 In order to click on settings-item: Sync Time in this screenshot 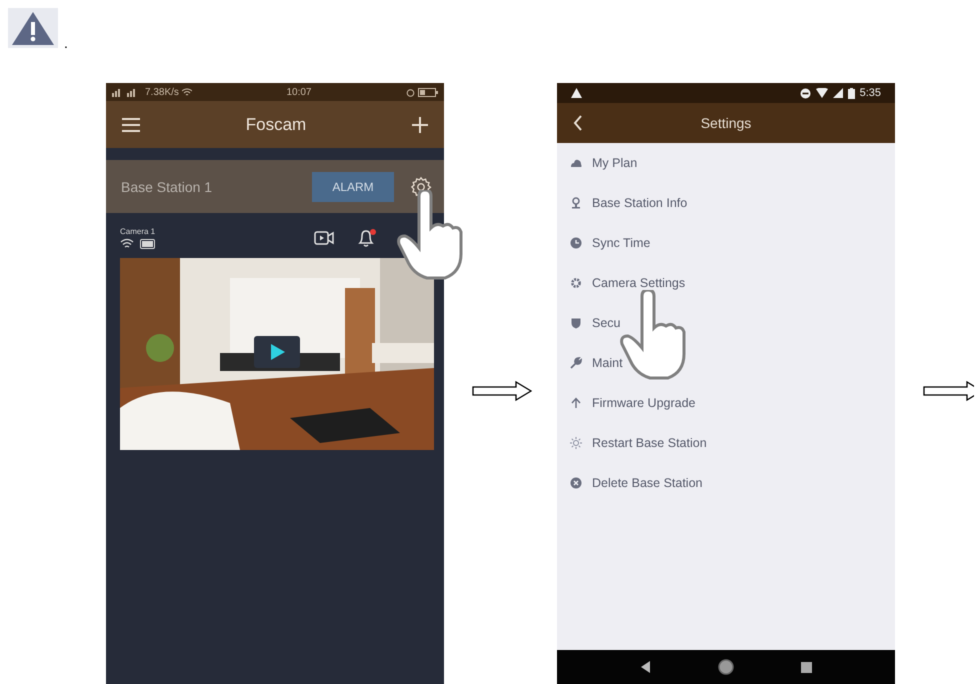, I will do `click(726, 243)`.